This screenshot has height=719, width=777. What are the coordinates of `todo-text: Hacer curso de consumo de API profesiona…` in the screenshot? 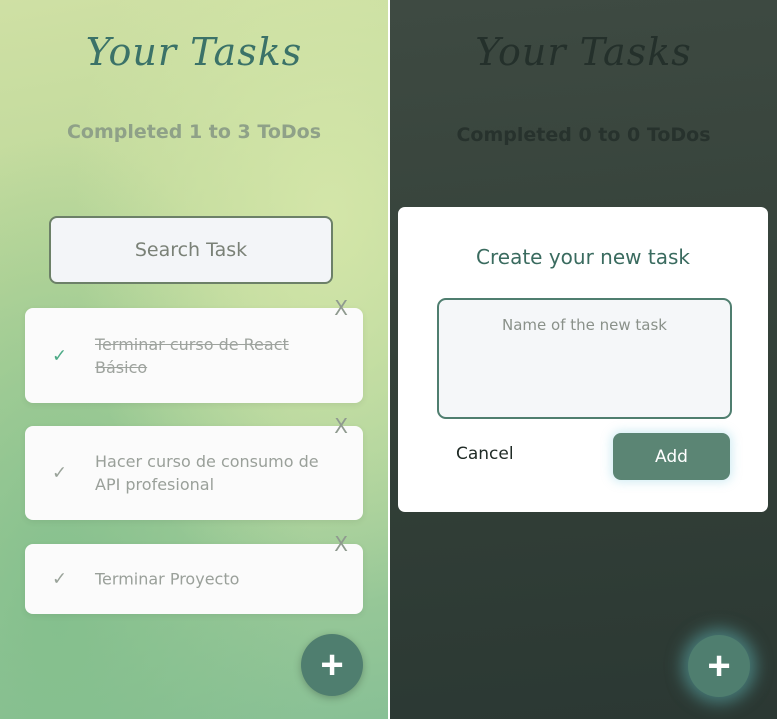 It's located at (207, 473).